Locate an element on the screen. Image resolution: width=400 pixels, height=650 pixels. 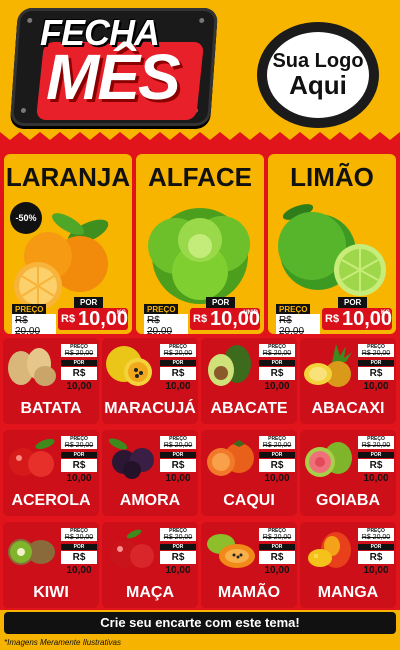
product-card-maca: PREÇO R$ 20,00 POR R$ 10,00 MAÇA is located at coordinates (150, 565).